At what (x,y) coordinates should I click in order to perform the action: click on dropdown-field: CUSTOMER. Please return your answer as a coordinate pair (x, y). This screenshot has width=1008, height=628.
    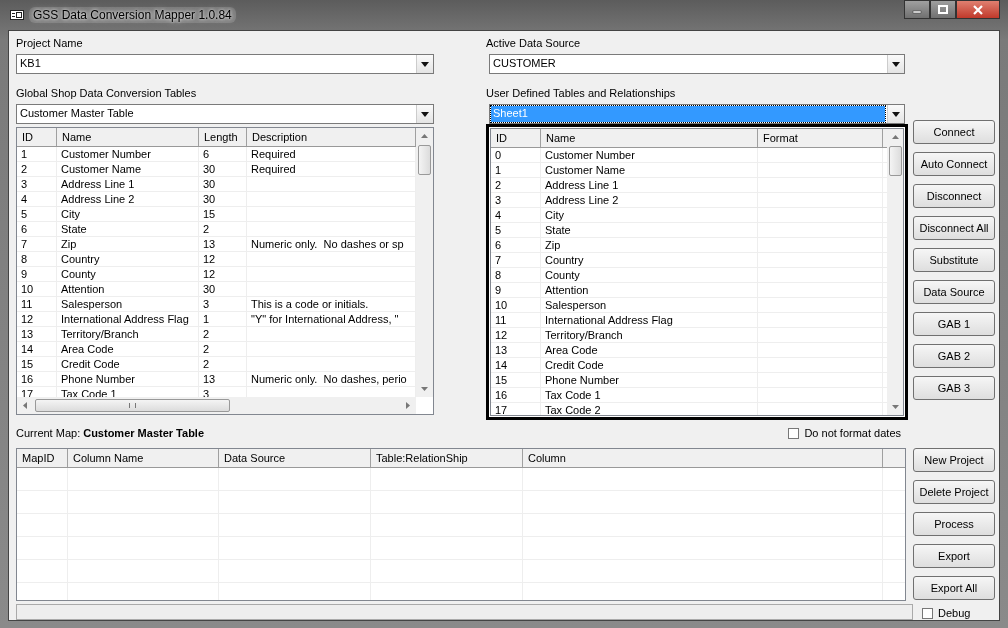
    Looking at the image, I should click on (697, 64).